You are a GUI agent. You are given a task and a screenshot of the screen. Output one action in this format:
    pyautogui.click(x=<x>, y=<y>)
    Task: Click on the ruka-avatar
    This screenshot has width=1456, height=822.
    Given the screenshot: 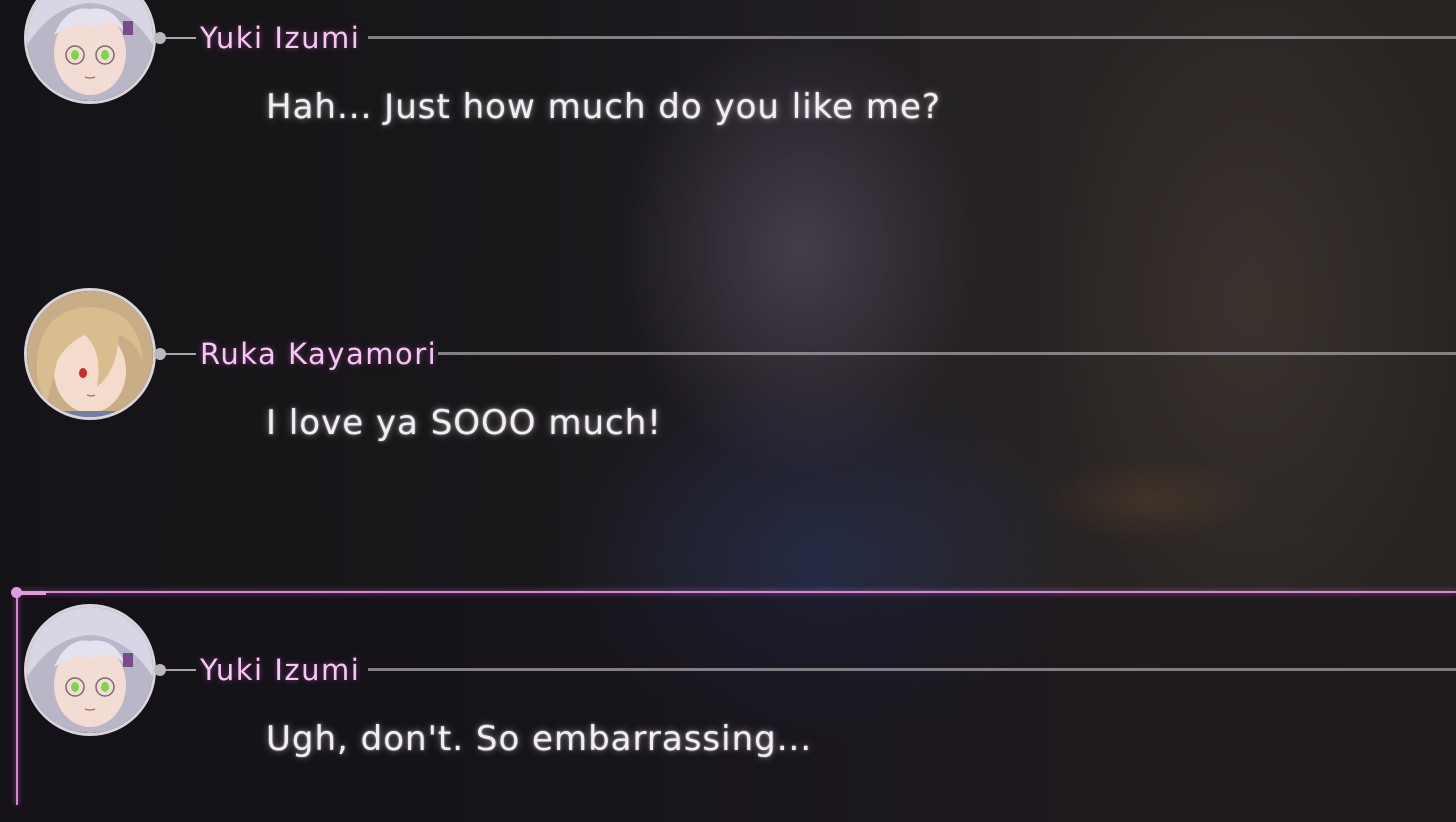 What is the action you would take?
    pyautogui.click(x=90, y=354)
    